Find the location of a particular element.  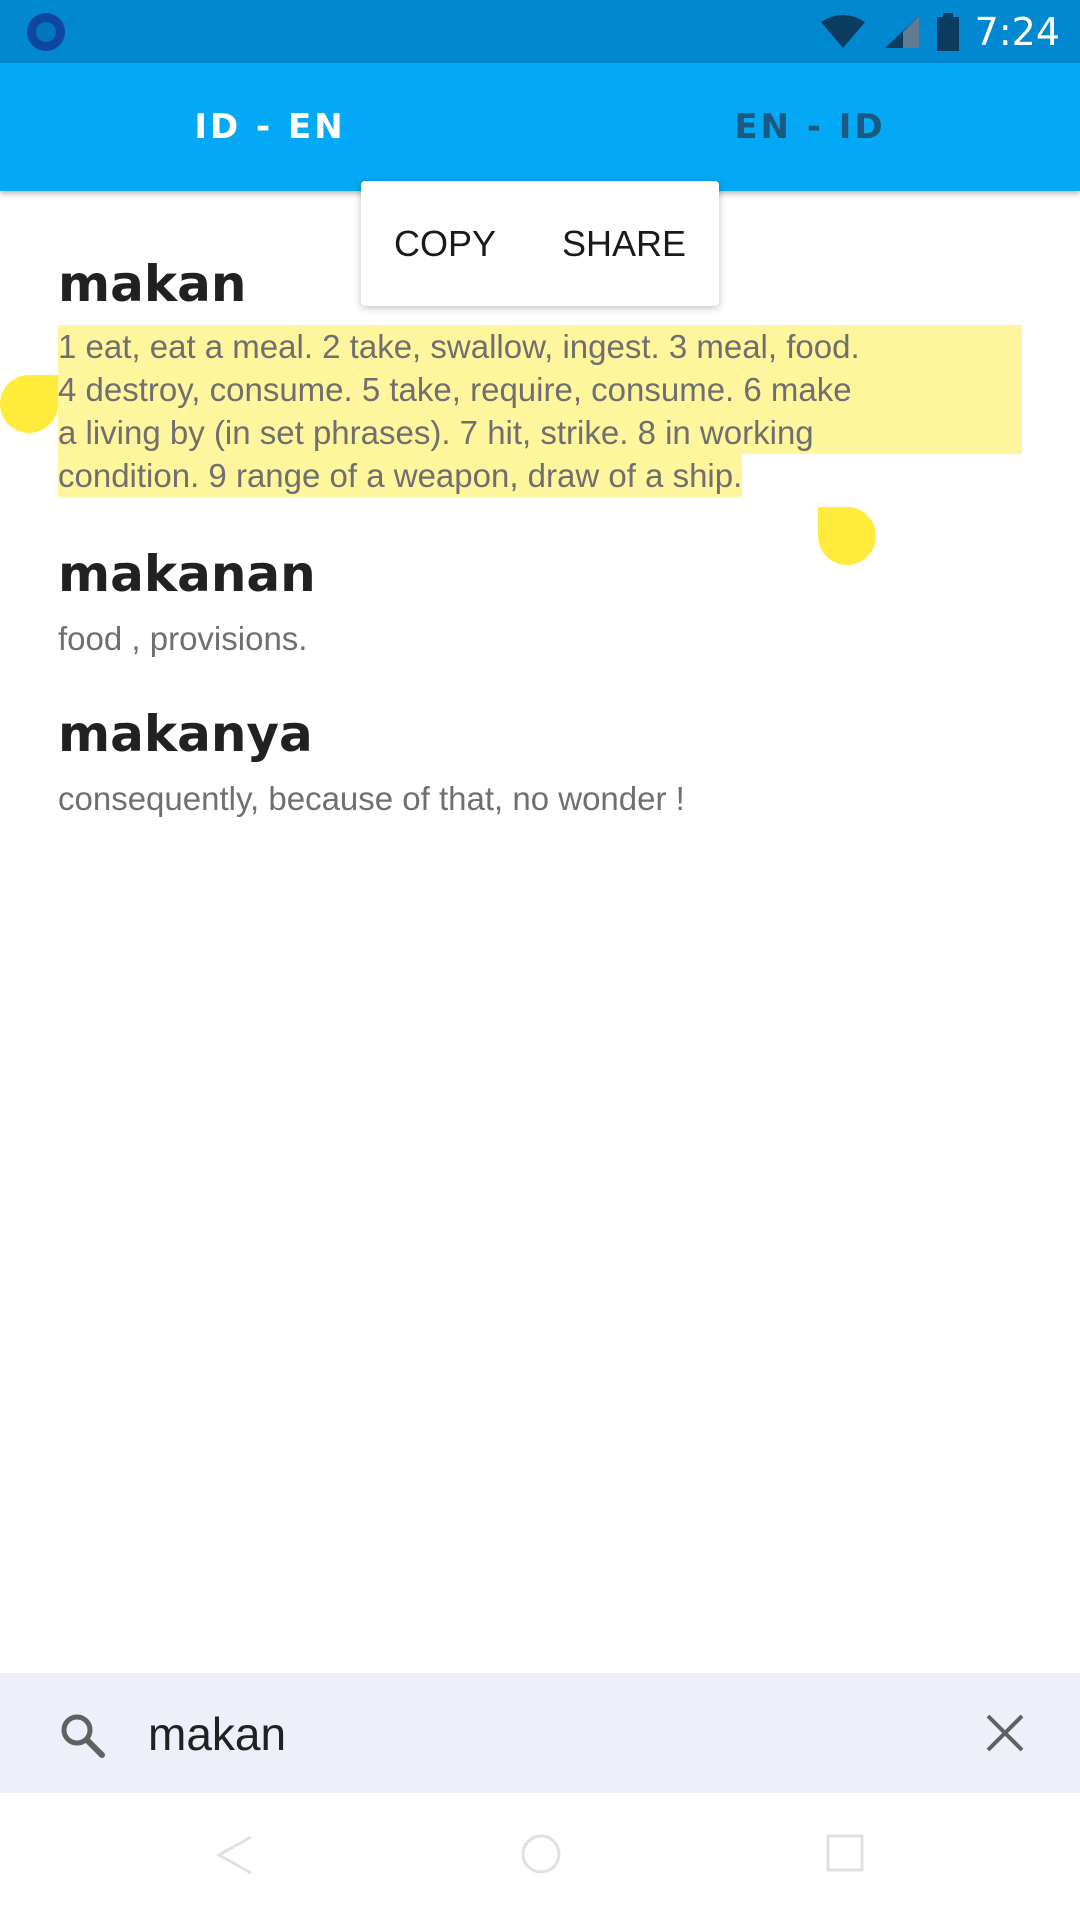

copy-button: COPY is located at coordinates (445, 244).